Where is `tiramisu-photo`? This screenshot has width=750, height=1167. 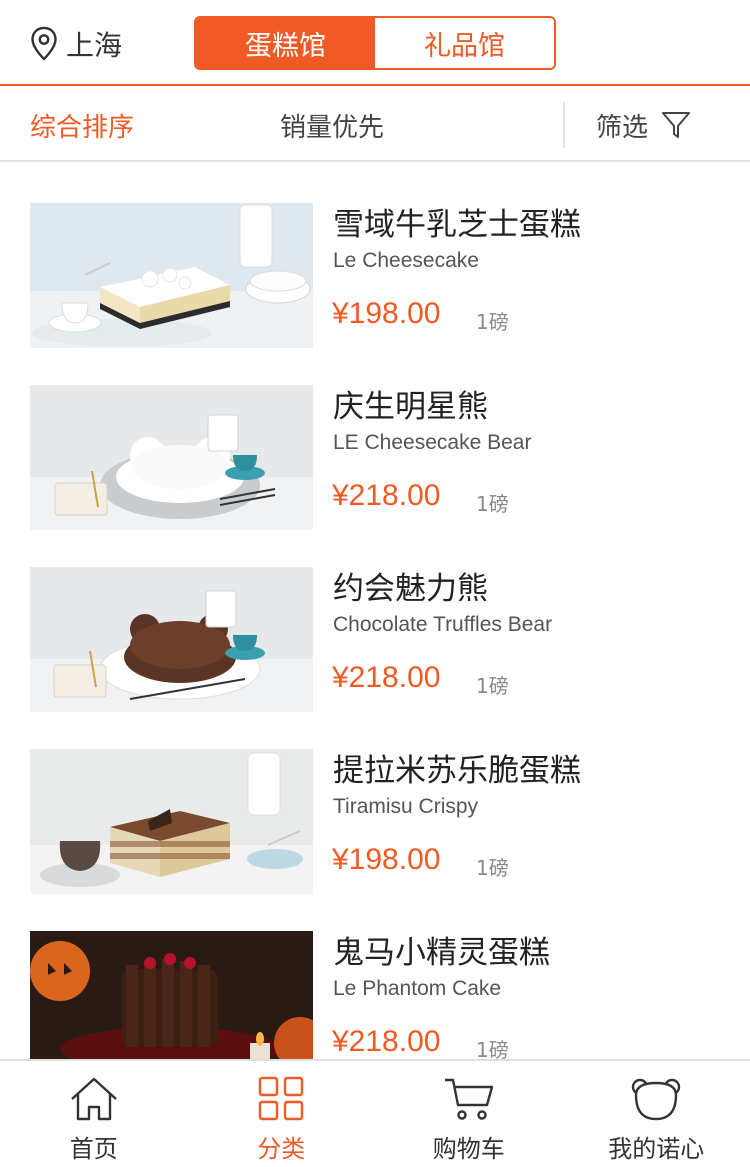
tiramisu-photo is located at coordinates (171, 821).